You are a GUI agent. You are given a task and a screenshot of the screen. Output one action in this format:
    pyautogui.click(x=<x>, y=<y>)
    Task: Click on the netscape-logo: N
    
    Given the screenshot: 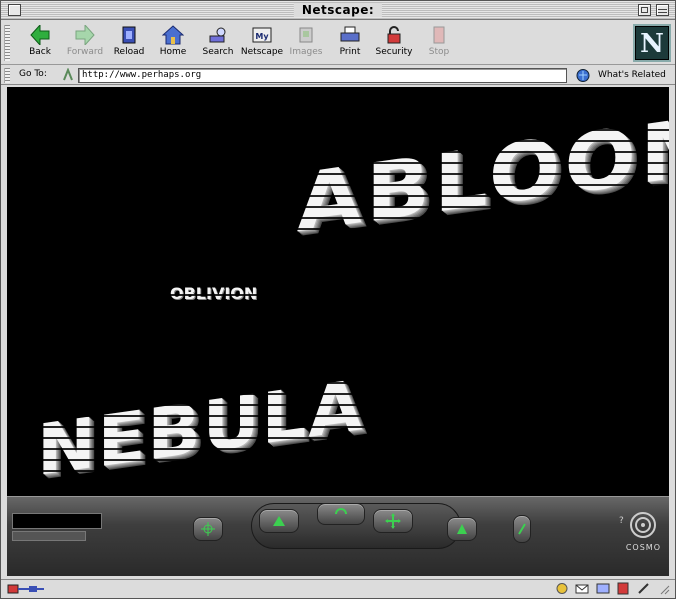 What is the action you would take?
    pyautogui.click(x=652, y=43)
    